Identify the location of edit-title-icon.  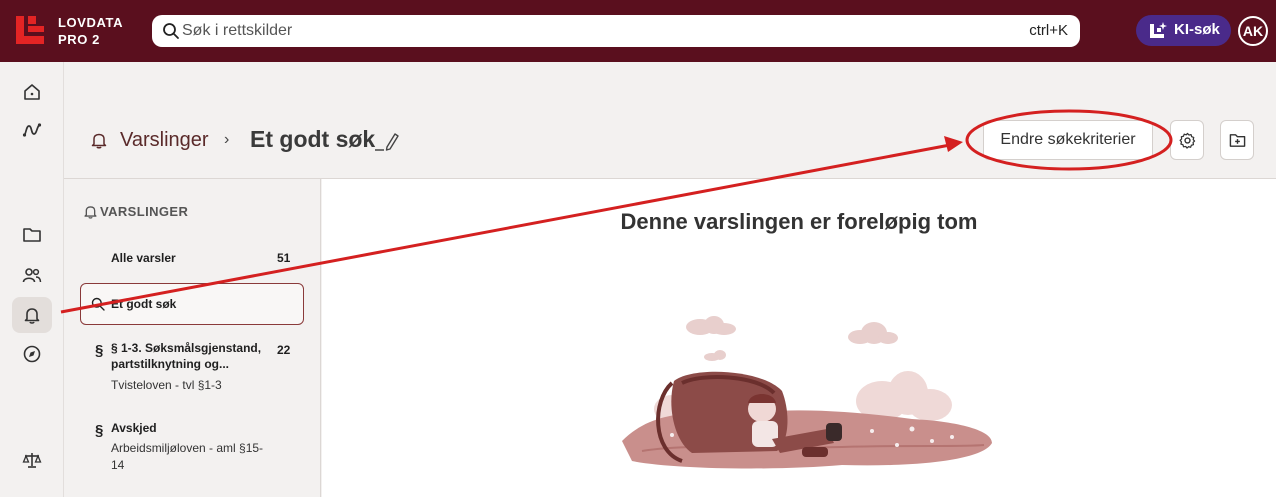
(387, 141).